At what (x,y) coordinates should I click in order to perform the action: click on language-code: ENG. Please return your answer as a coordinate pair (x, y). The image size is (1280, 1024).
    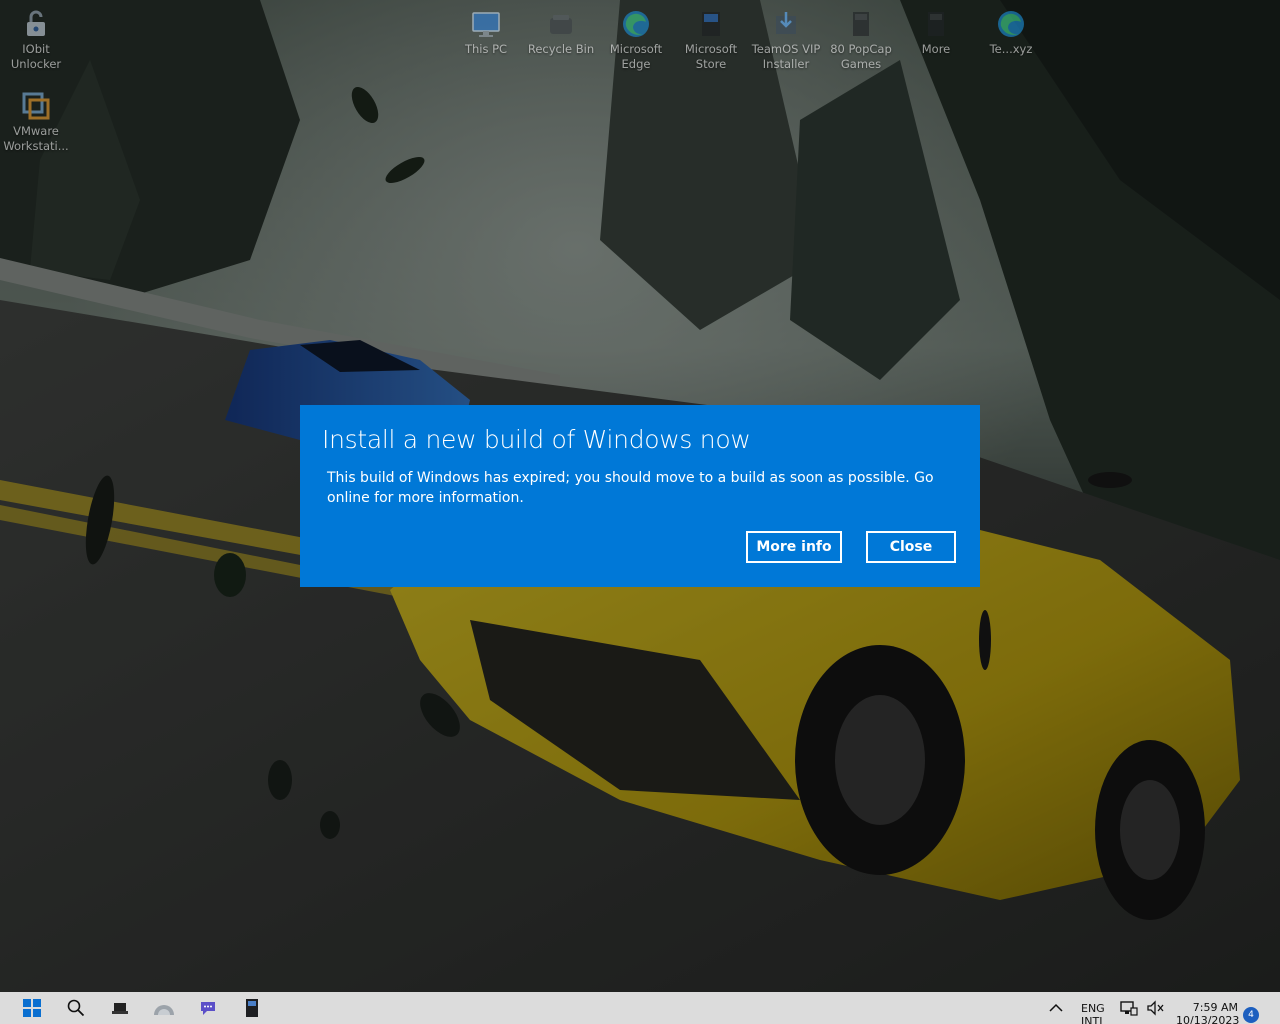
    Looking at the image, I should click on (1093, 1008).